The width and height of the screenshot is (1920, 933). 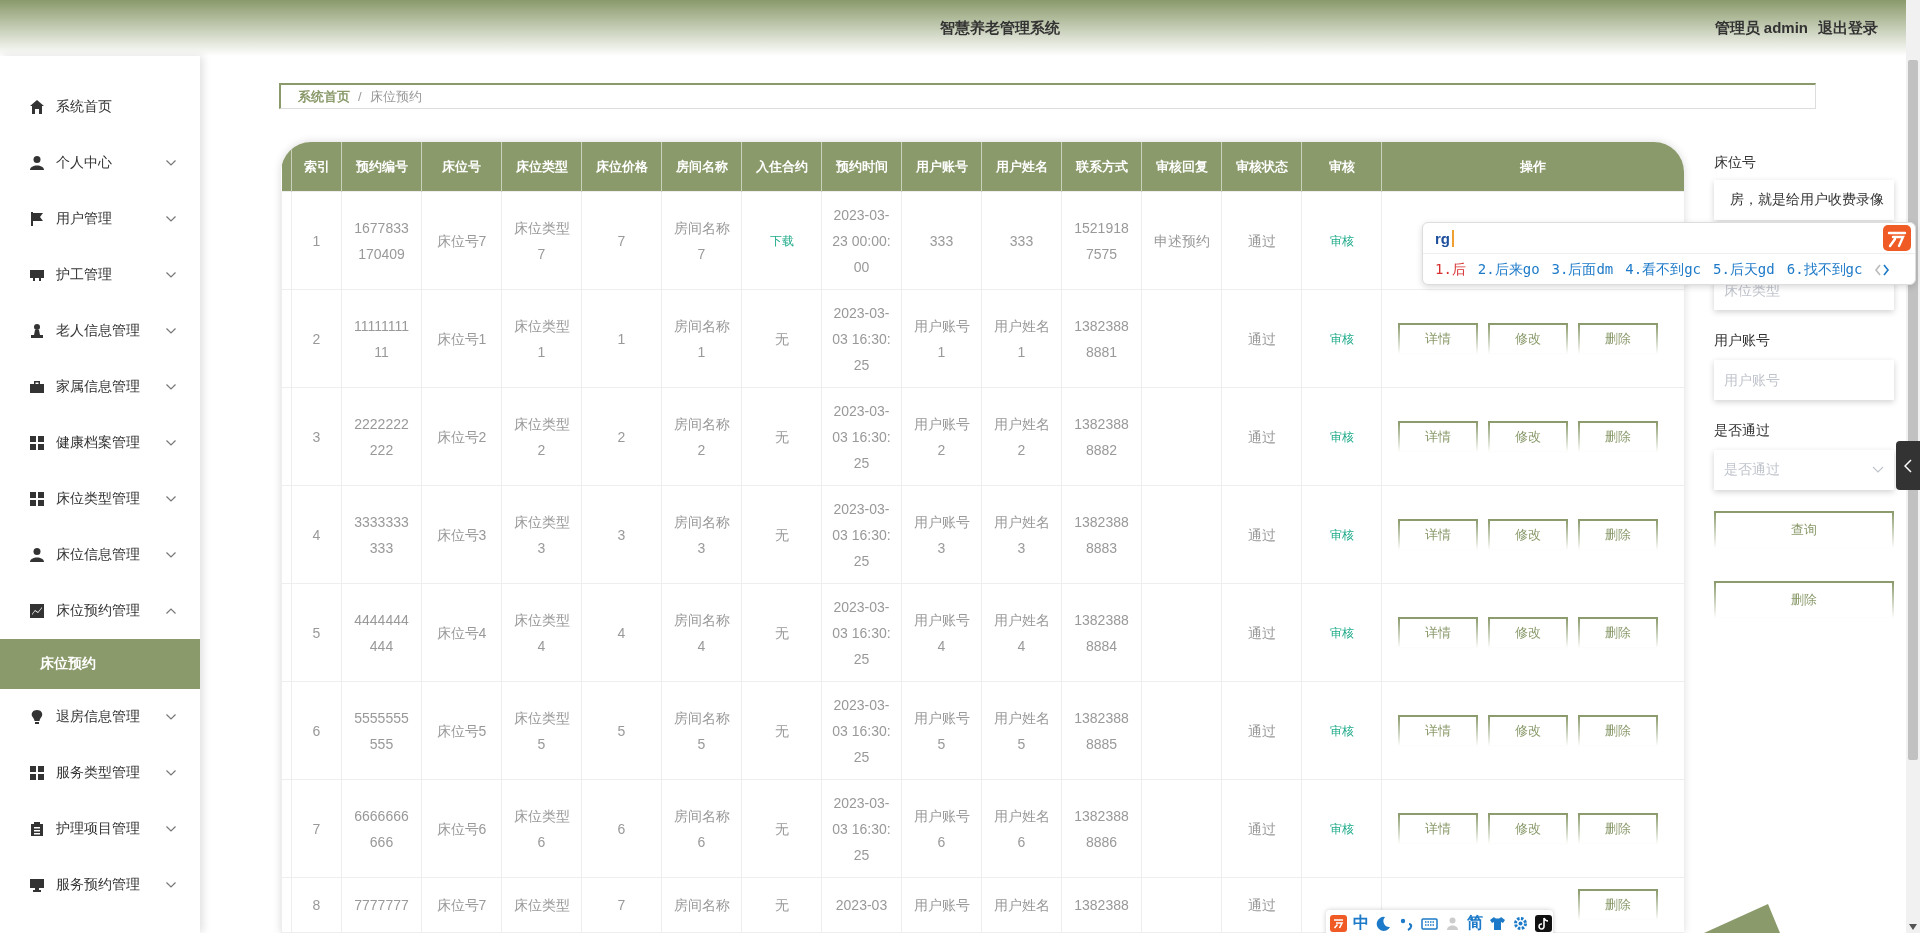 I want to click on sidebar-item: 家属信息管理, so click(x=100, y=387).